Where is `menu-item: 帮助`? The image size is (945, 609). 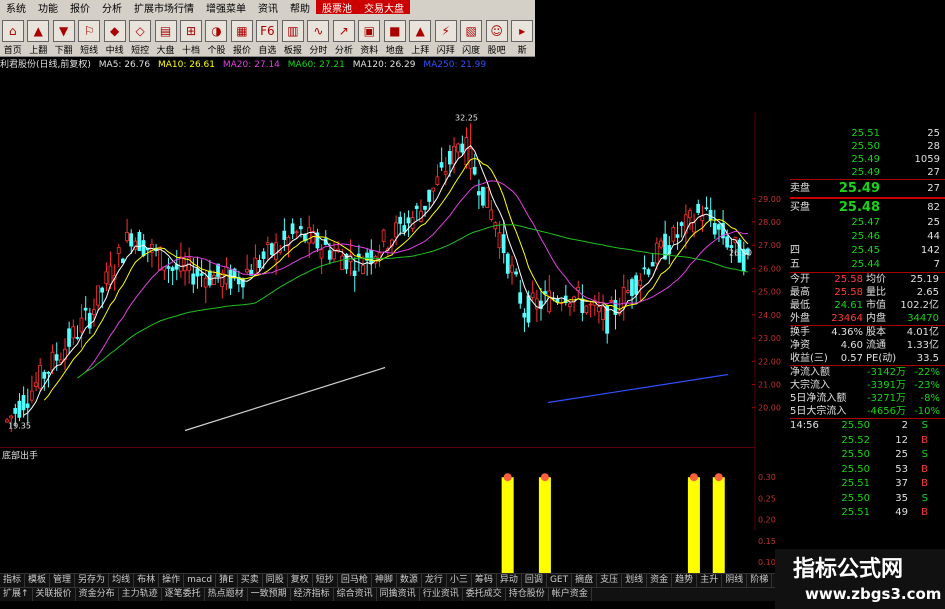
menu-item: 帮助 is located at coordinates (300, 7).